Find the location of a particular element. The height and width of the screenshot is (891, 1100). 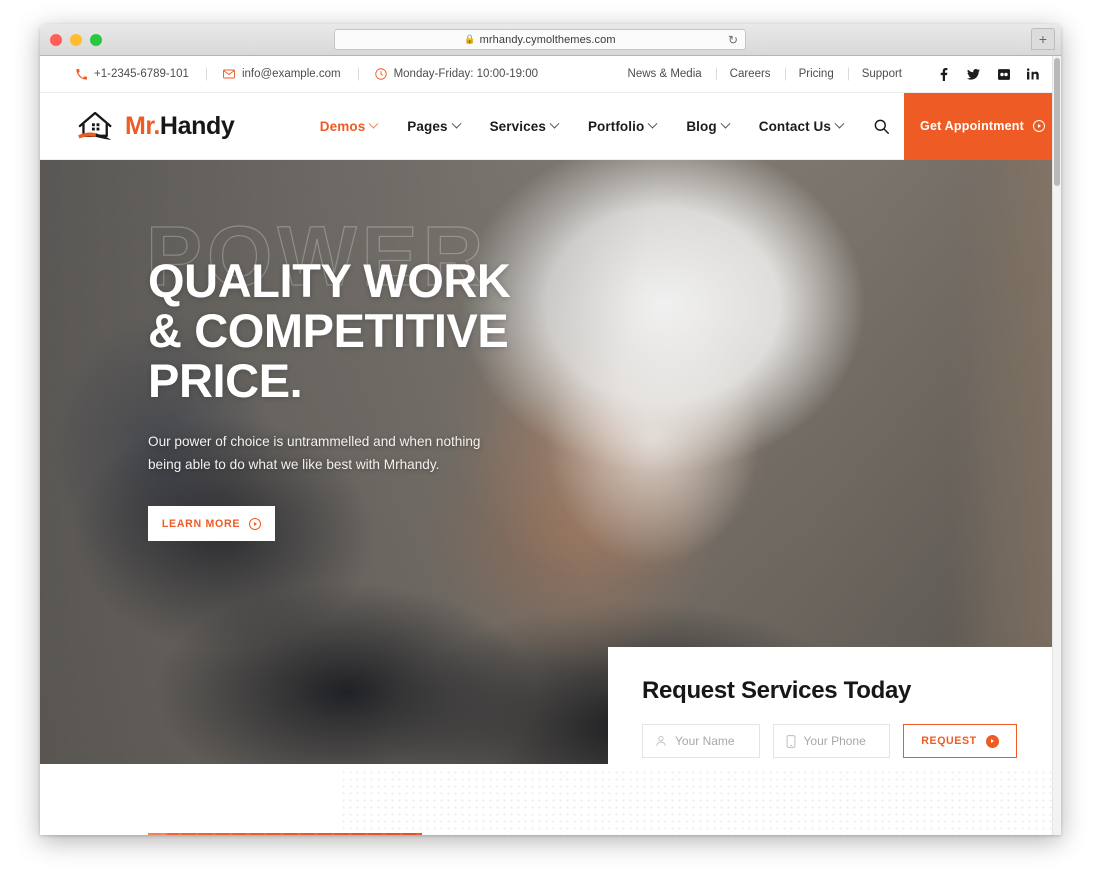

history-thumbnail: WHO WE ARE is located at coordinates (285, 834).